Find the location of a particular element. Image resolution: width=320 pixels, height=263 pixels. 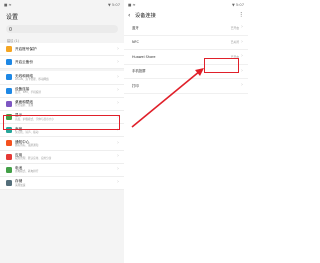

arrow-annotation is located at coordinates (167, 98).